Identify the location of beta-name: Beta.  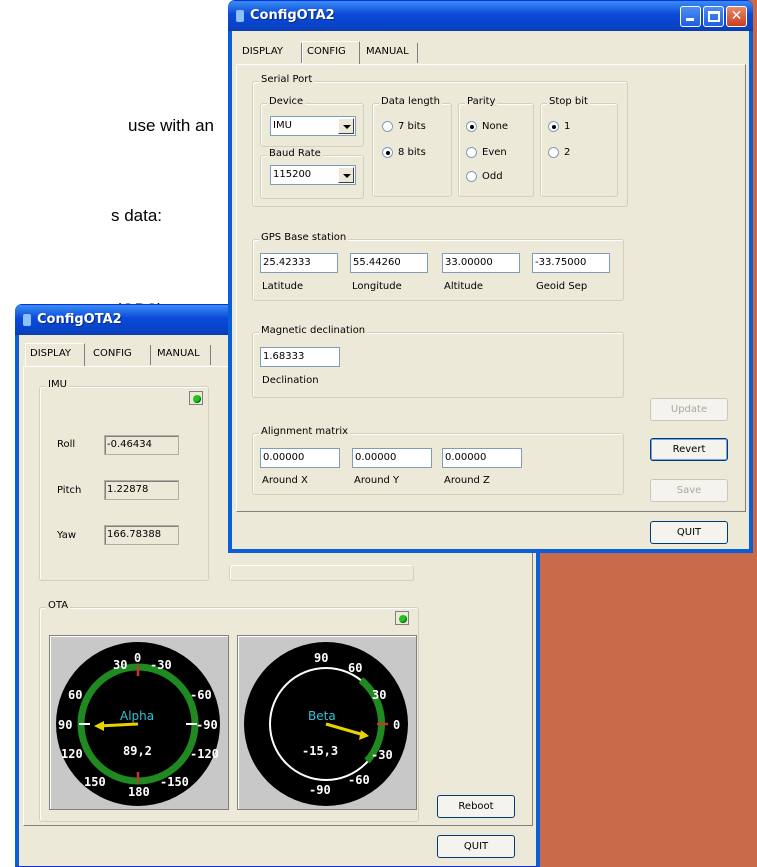
(322, 716).